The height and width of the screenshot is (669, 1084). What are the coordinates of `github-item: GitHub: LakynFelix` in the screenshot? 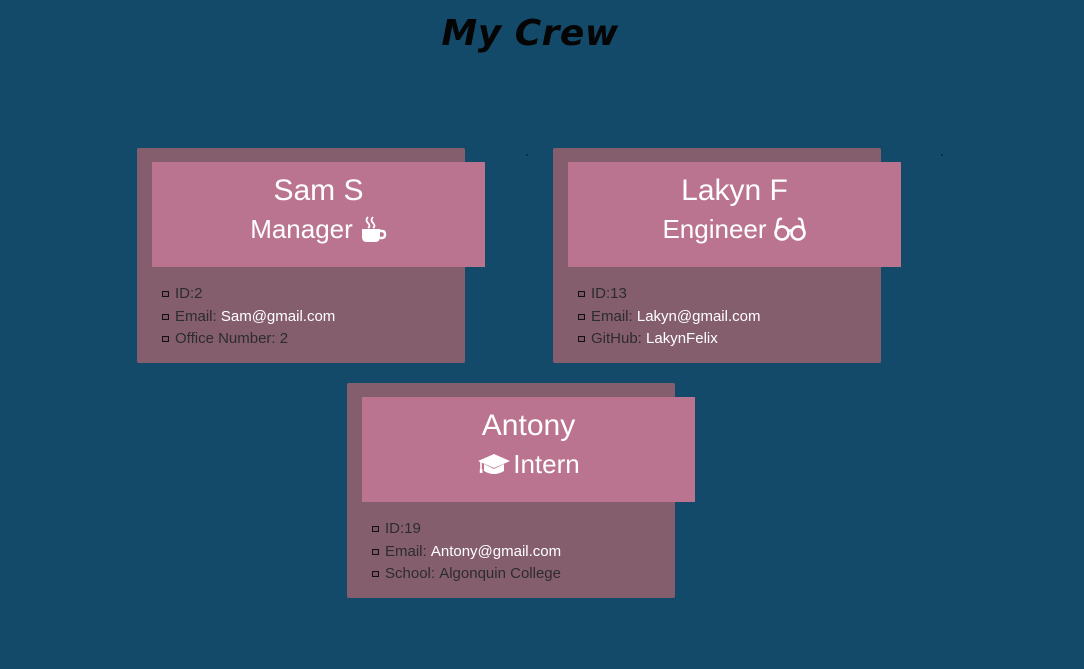 It's located at (669, 339).